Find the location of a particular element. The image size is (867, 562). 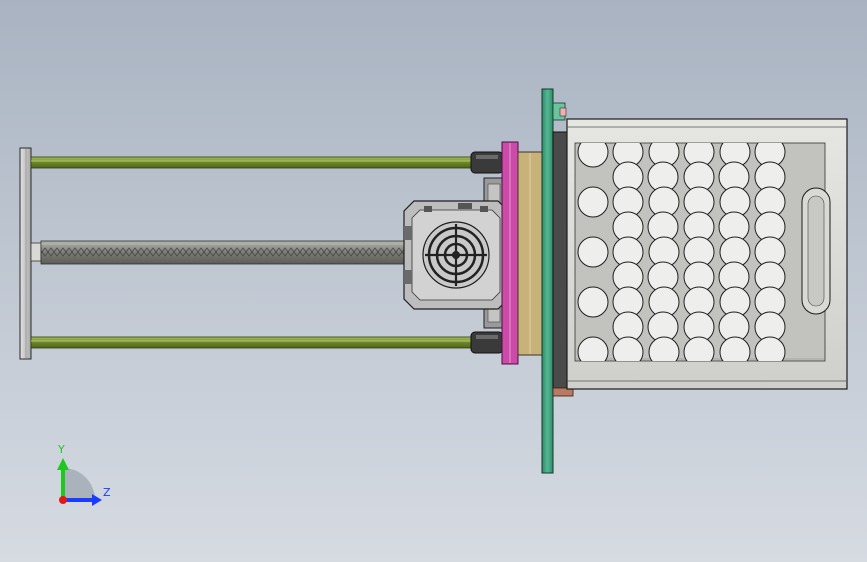

z-axis-label: Z is located at coordinates (107, 492).